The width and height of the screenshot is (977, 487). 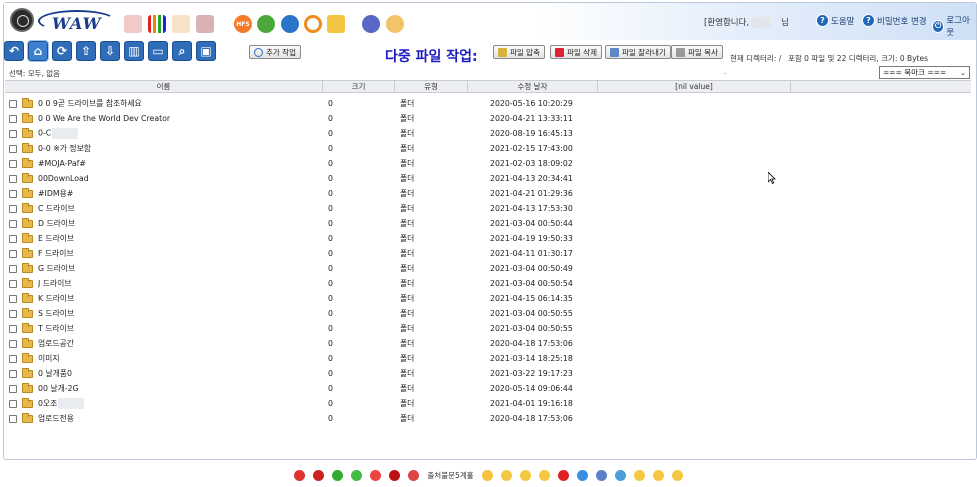 What do you see at coordinates (359, 268) in the screenshot?
I see `table-row: G 드라이브 0 폴더 2021-03-04 00:50:49` at bounding box center [359, 268].